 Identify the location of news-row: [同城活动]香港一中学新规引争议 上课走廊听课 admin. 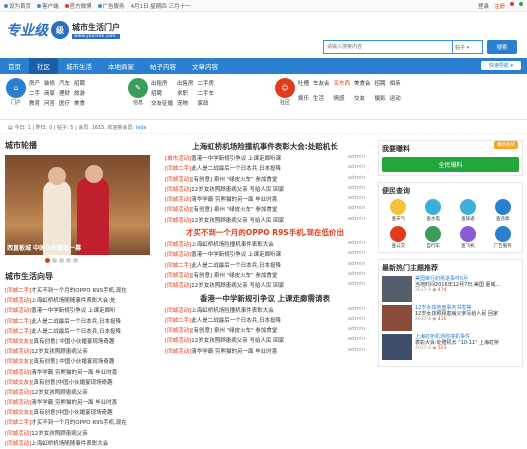
(265, 255).